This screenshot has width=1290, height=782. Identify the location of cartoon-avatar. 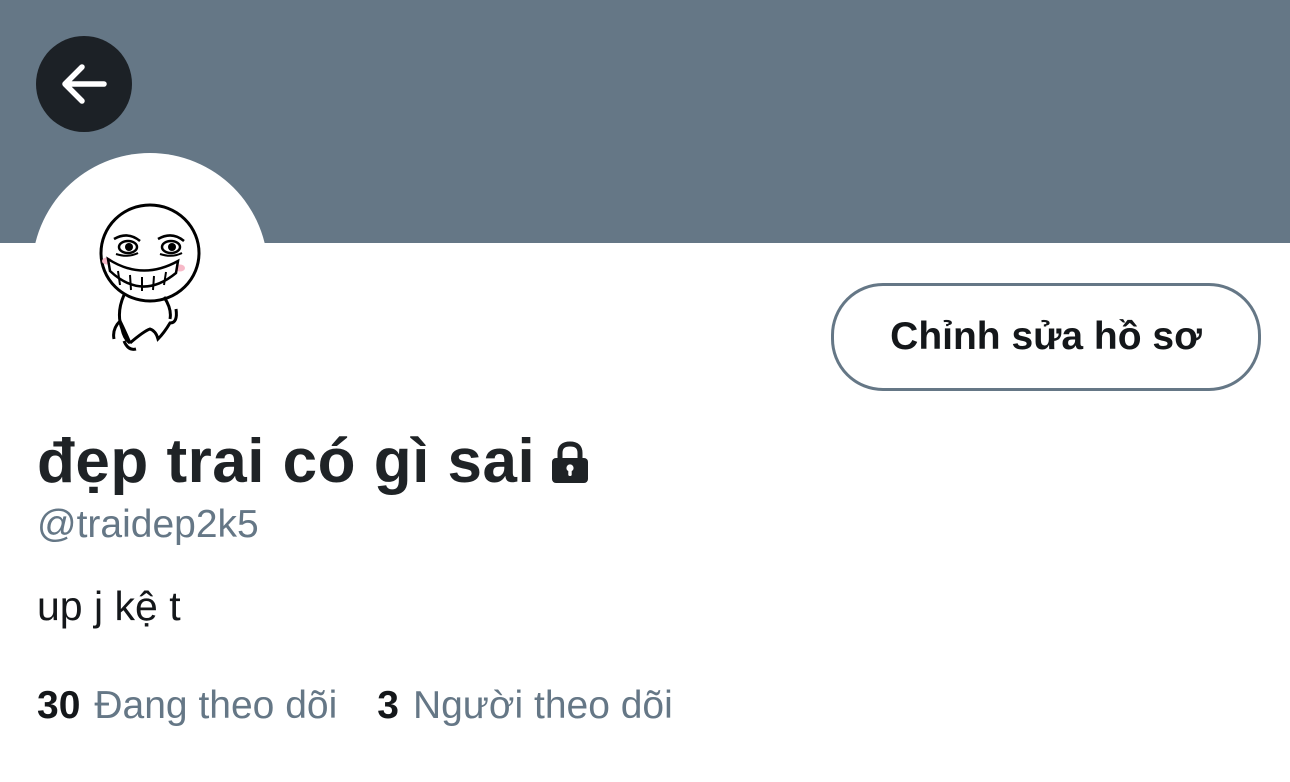
(150, 277).